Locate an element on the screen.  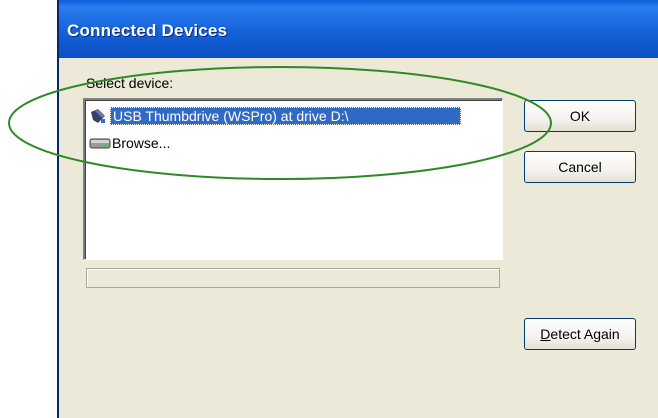
ok-button: OK is located at coordinates (580, 116).